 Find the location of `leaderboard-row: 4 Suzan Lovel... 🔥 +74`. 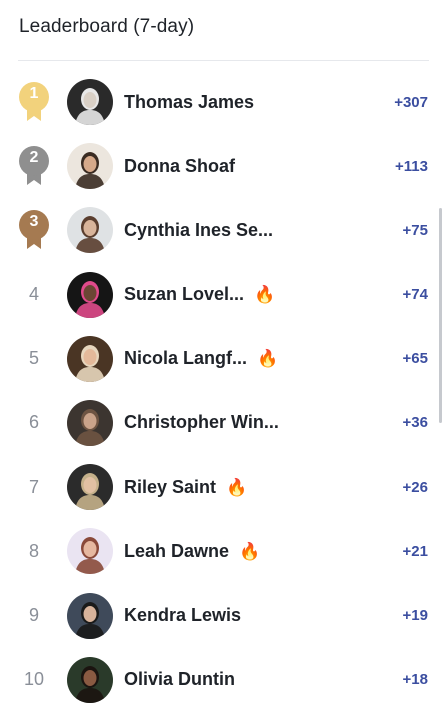

leaderboard-row: 4 Suzan Lovel... 🔥 +74 is located at coordinates (223, 295).